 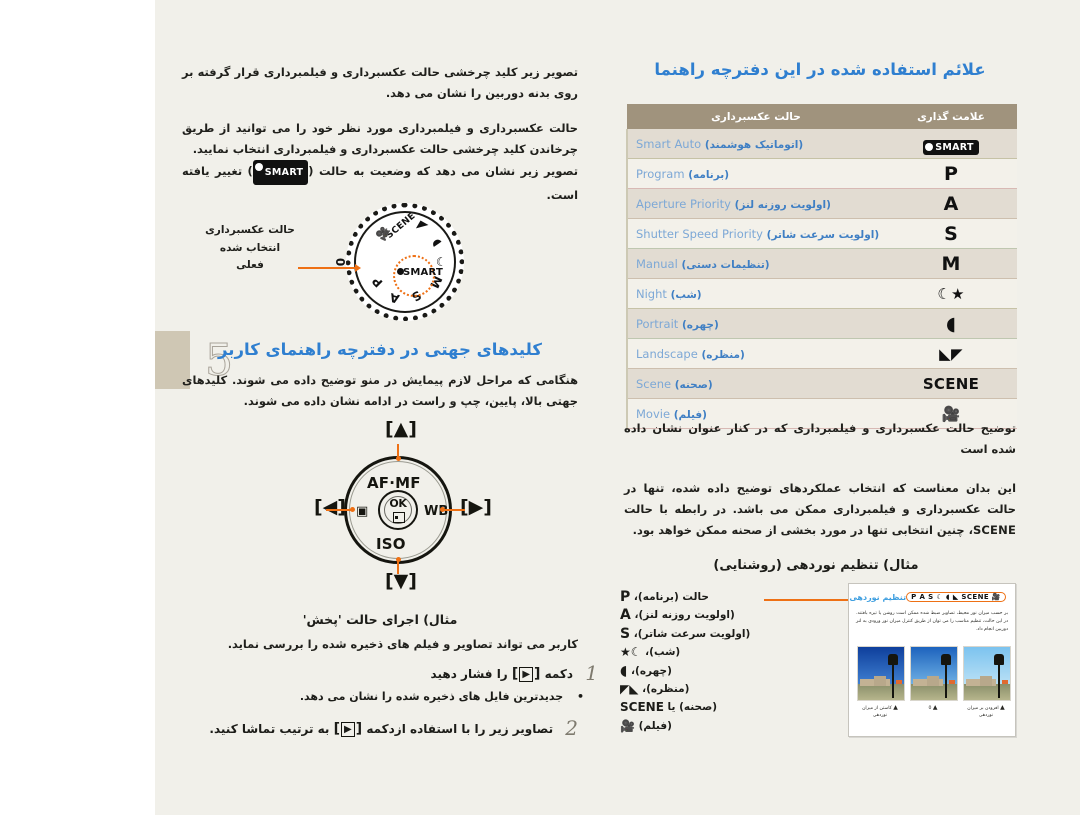 What do you see at coordinates (756, 116) in the screenshot?
I see `col-header-mode: حالت عکسبرداری` at bounding box center [756, 116].